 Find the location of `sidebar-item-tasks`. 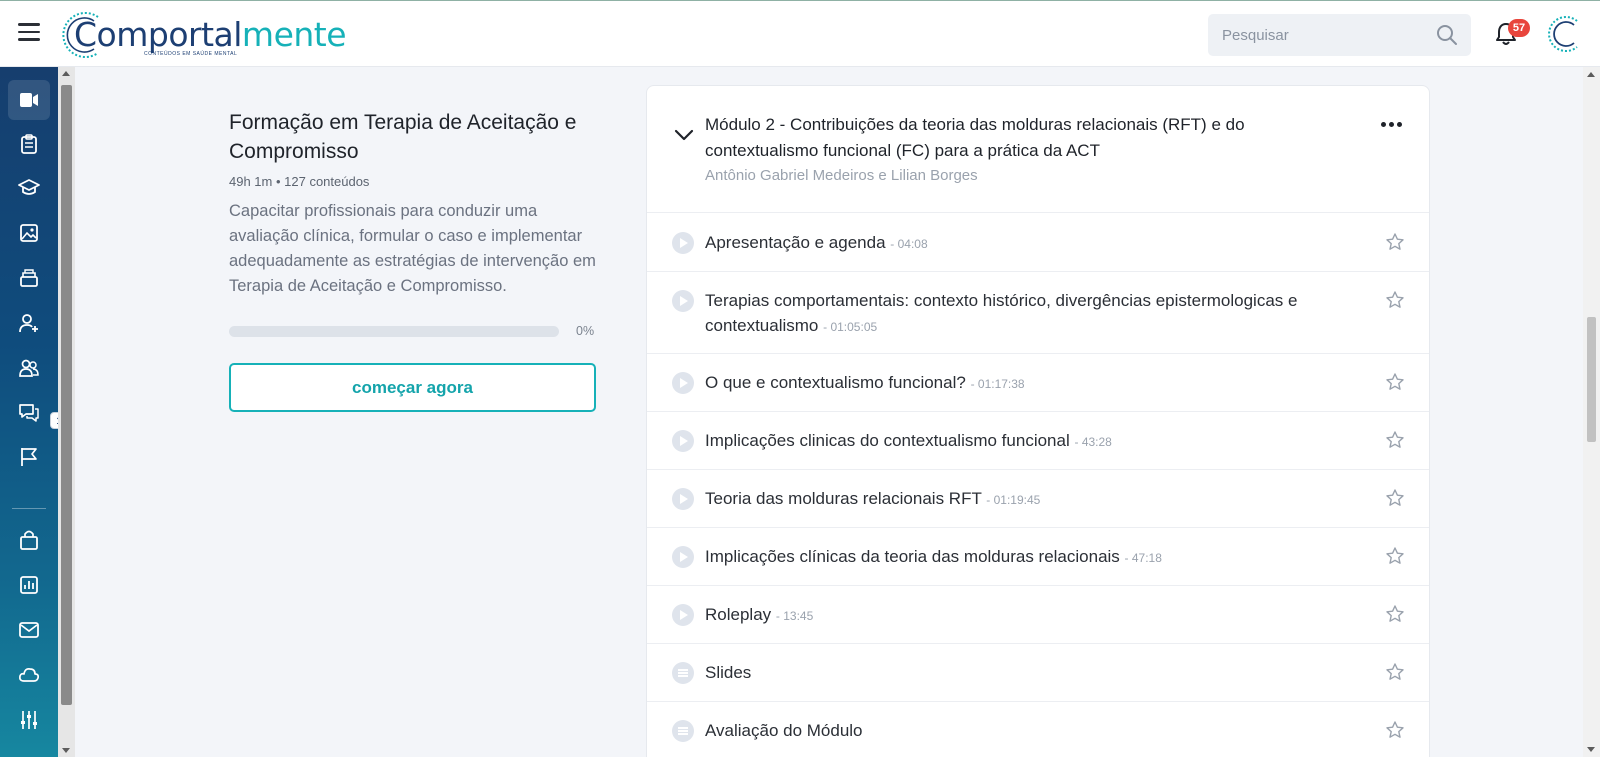

sidebar-item-tasks is located at coordinates (29, 144).